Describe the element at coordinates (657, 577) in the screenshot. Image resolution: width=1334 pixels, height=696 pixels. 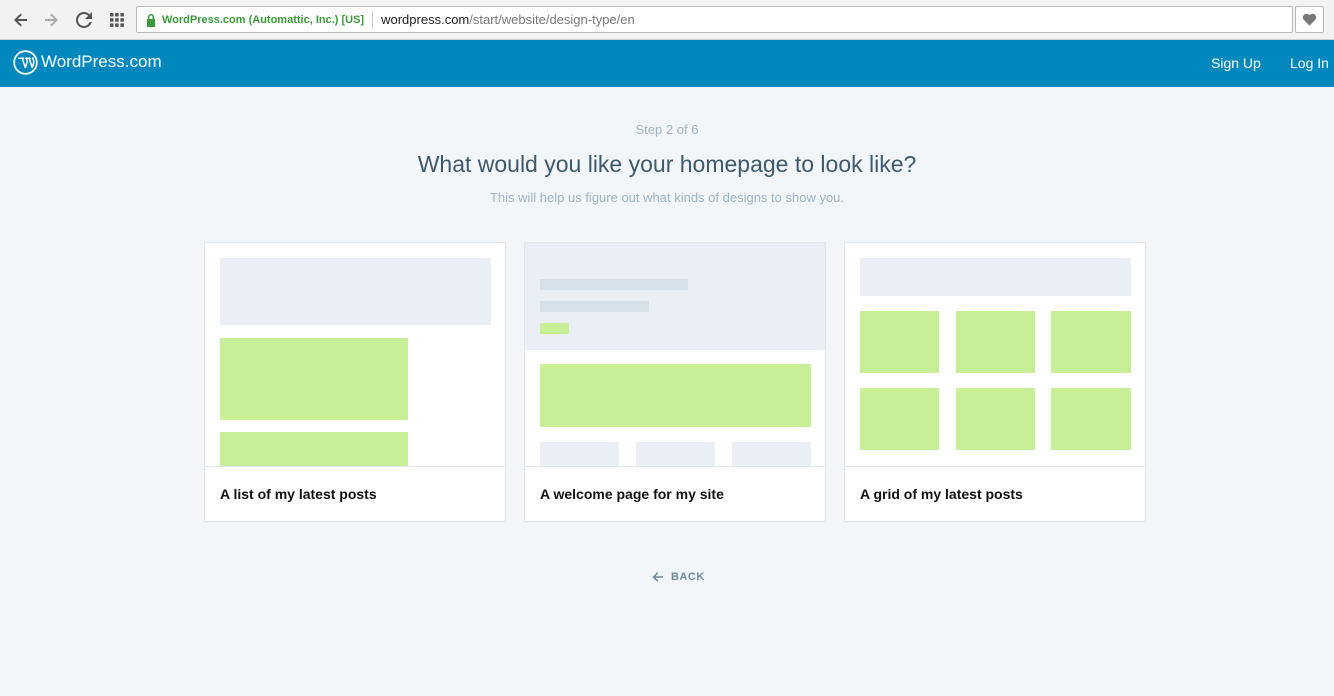
I see `arrow-left-icon` at that location.